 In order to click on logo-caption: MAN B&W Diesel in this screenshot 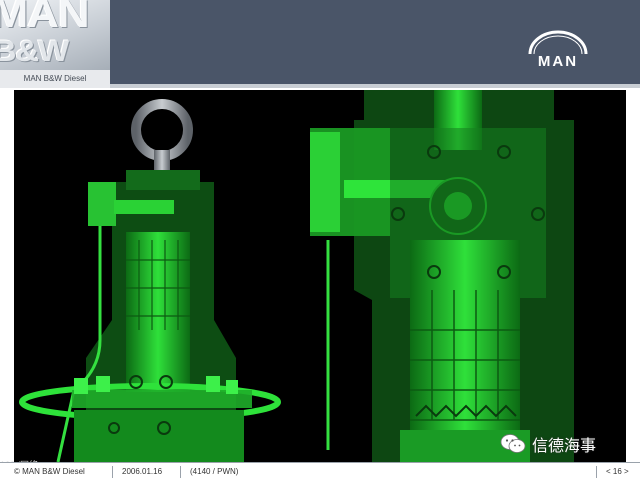, I will do `click(55, 79)`.